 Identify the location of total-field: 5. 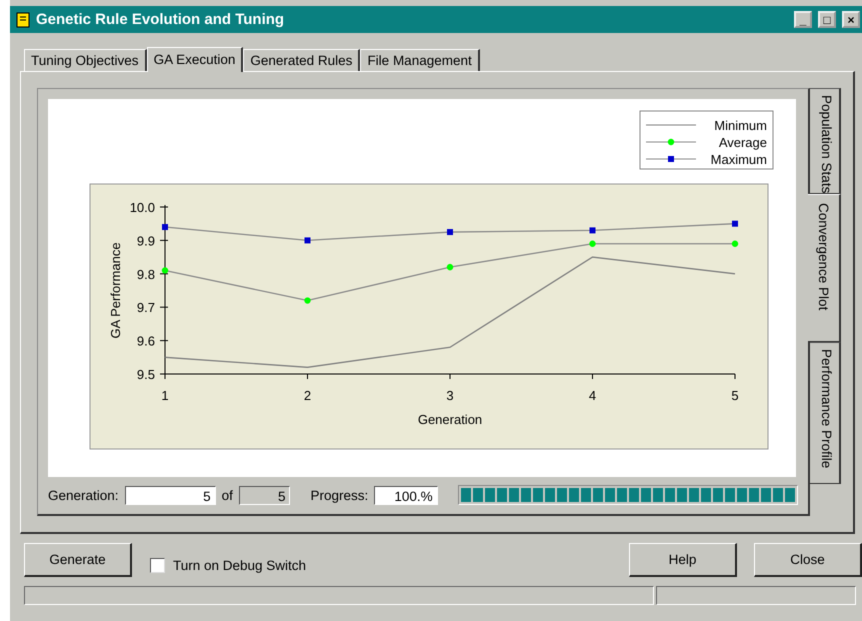
(264, 495).